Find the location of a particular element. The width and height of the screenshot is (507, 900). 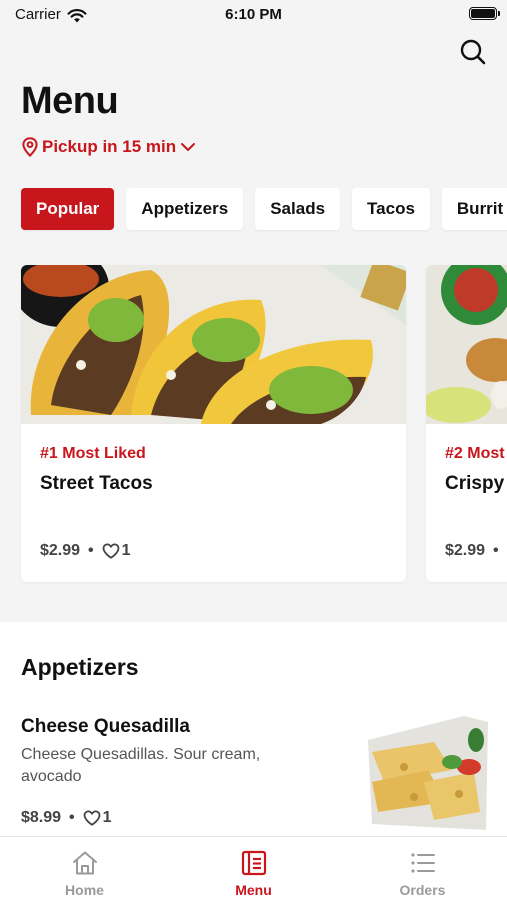

tab-menu: Menu is located at coordinates (253, 868).